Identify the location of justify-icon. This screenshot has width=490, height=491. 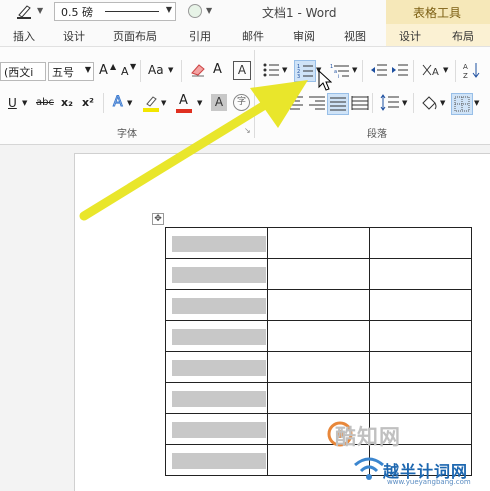
(338, 104).